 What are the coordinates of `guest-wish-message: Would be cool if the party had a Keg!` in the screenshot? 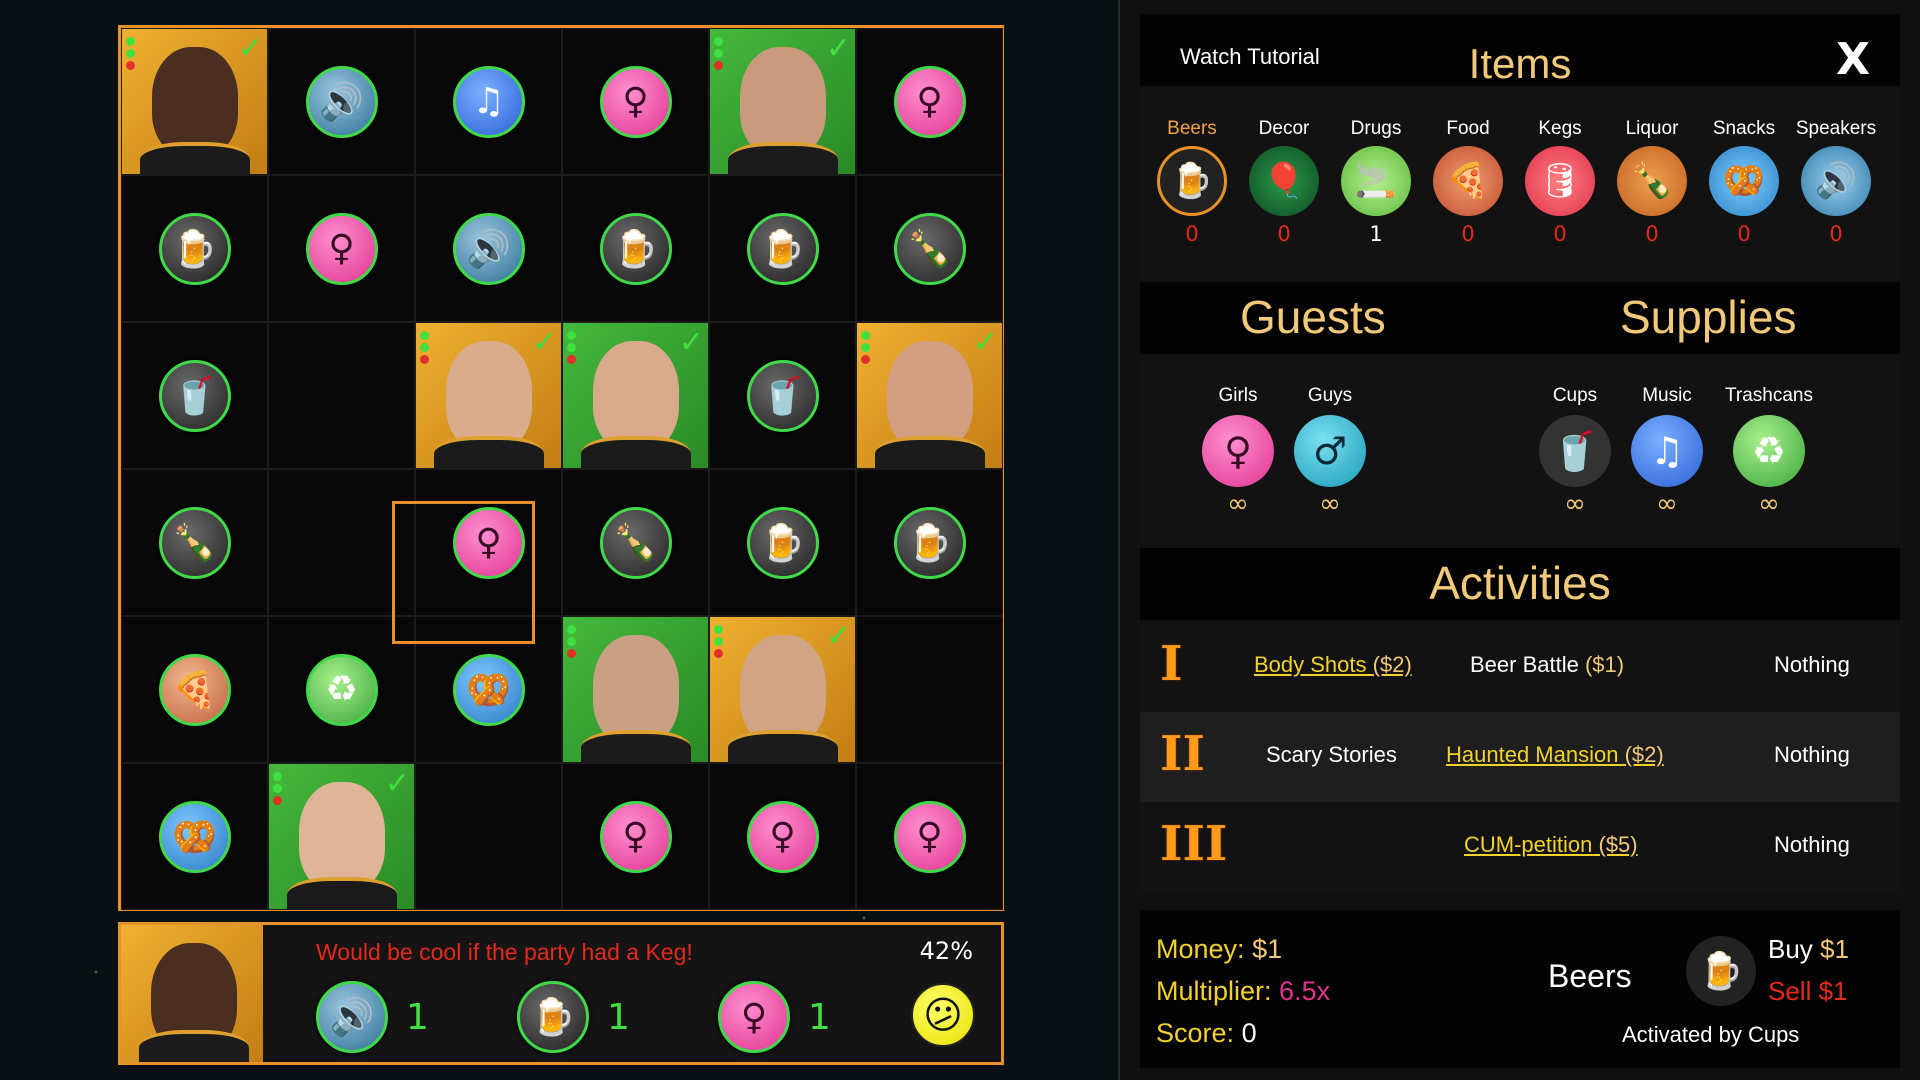 It's located at (504, 952).